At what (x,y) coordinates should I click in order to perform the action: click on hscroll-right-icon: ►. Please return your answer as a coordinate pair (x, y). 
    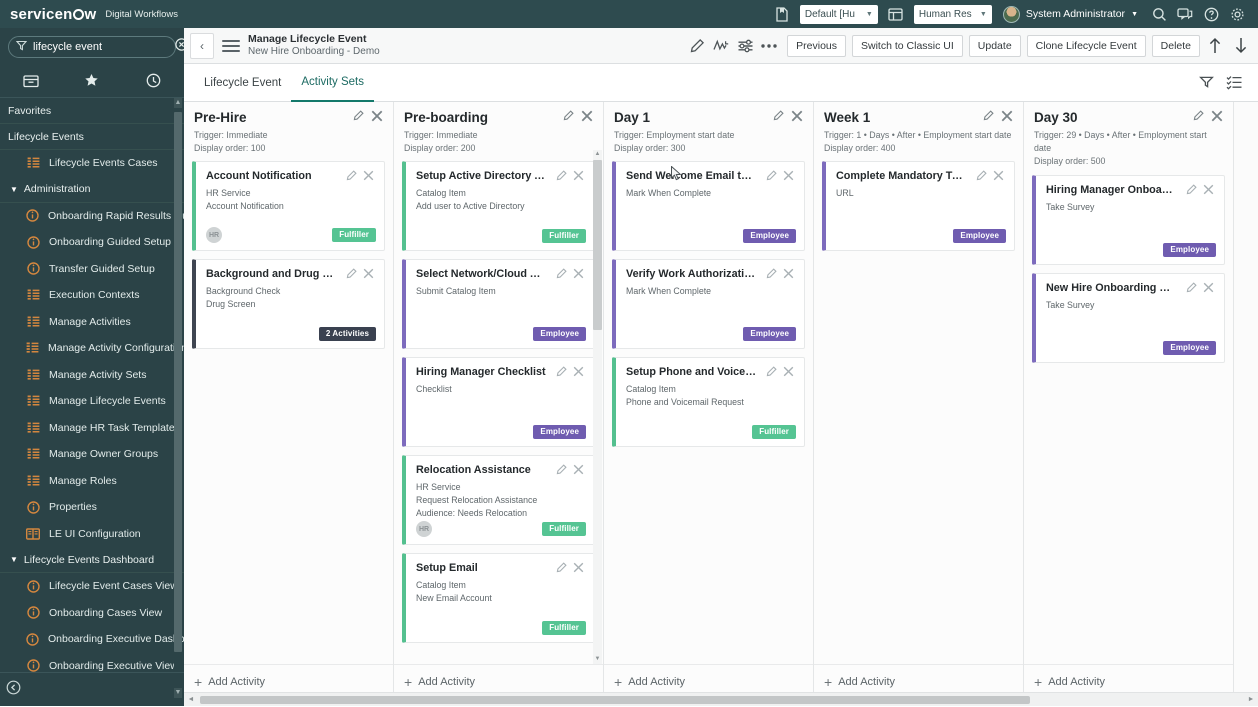
    Looking at the image, I should click on (1251, 700).